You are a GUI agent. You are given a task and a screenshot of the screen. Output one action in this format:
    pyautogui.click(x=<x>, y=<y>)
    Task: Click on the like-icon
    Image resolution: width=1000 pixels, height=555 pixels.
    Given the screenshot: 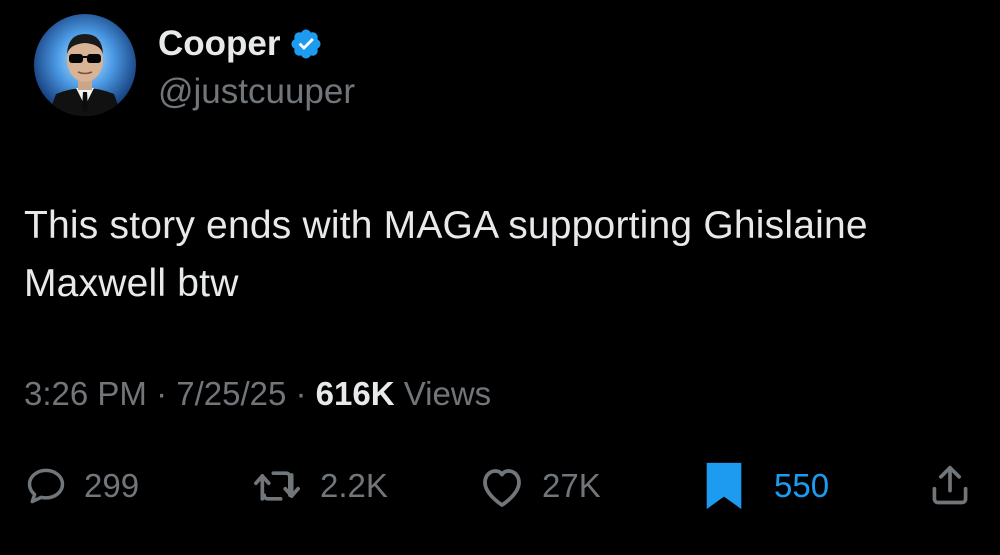 What is the action you would take?
    pyautogui.click(x=502, y=488)
    